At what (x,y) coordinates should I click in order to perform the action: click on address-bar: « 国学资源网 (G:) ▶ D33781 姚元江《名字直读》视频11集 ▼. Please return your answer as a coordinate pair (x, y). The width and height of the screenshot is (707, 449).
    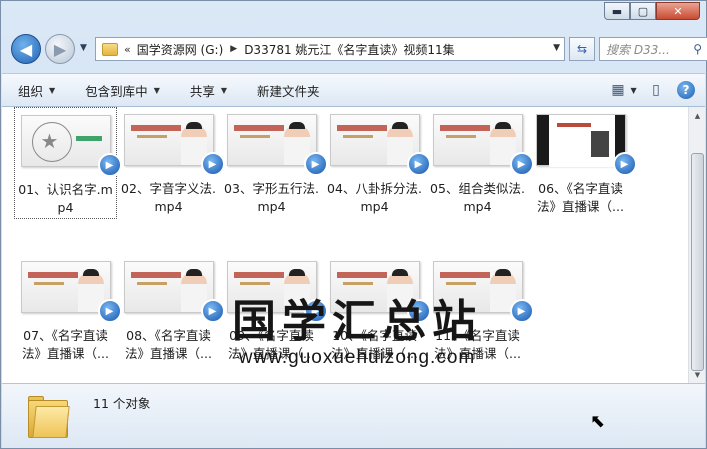
    Looking at the image, I should click on (330, 49).